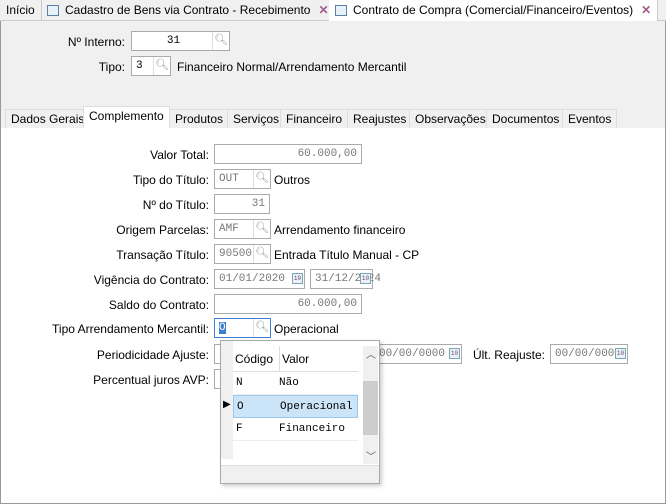 The image size is (666, 504). Describe the element at coordinates (151, 280) in the screenshot. I see `vigencia-label: Vigência do Contrato:` at that location.